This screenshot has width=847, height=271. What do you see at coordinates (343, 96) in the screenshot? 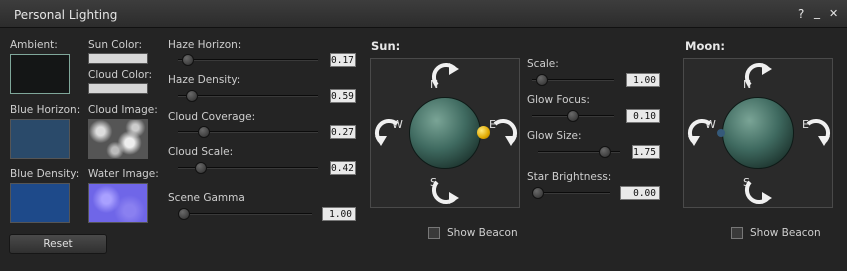
I see `haze-density-value: 0.59` at bounding box center [343, 96].